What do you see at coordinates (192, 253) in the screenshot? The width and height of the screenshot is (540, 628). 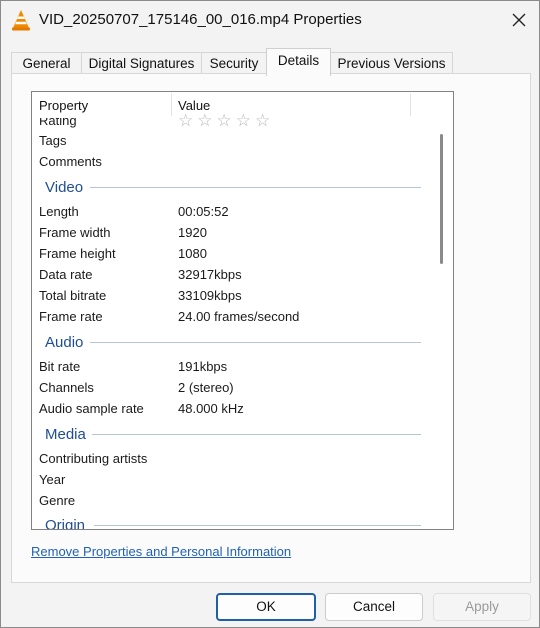 I see `row-value-frame-height: 1080` at bounding box center [192, 253].